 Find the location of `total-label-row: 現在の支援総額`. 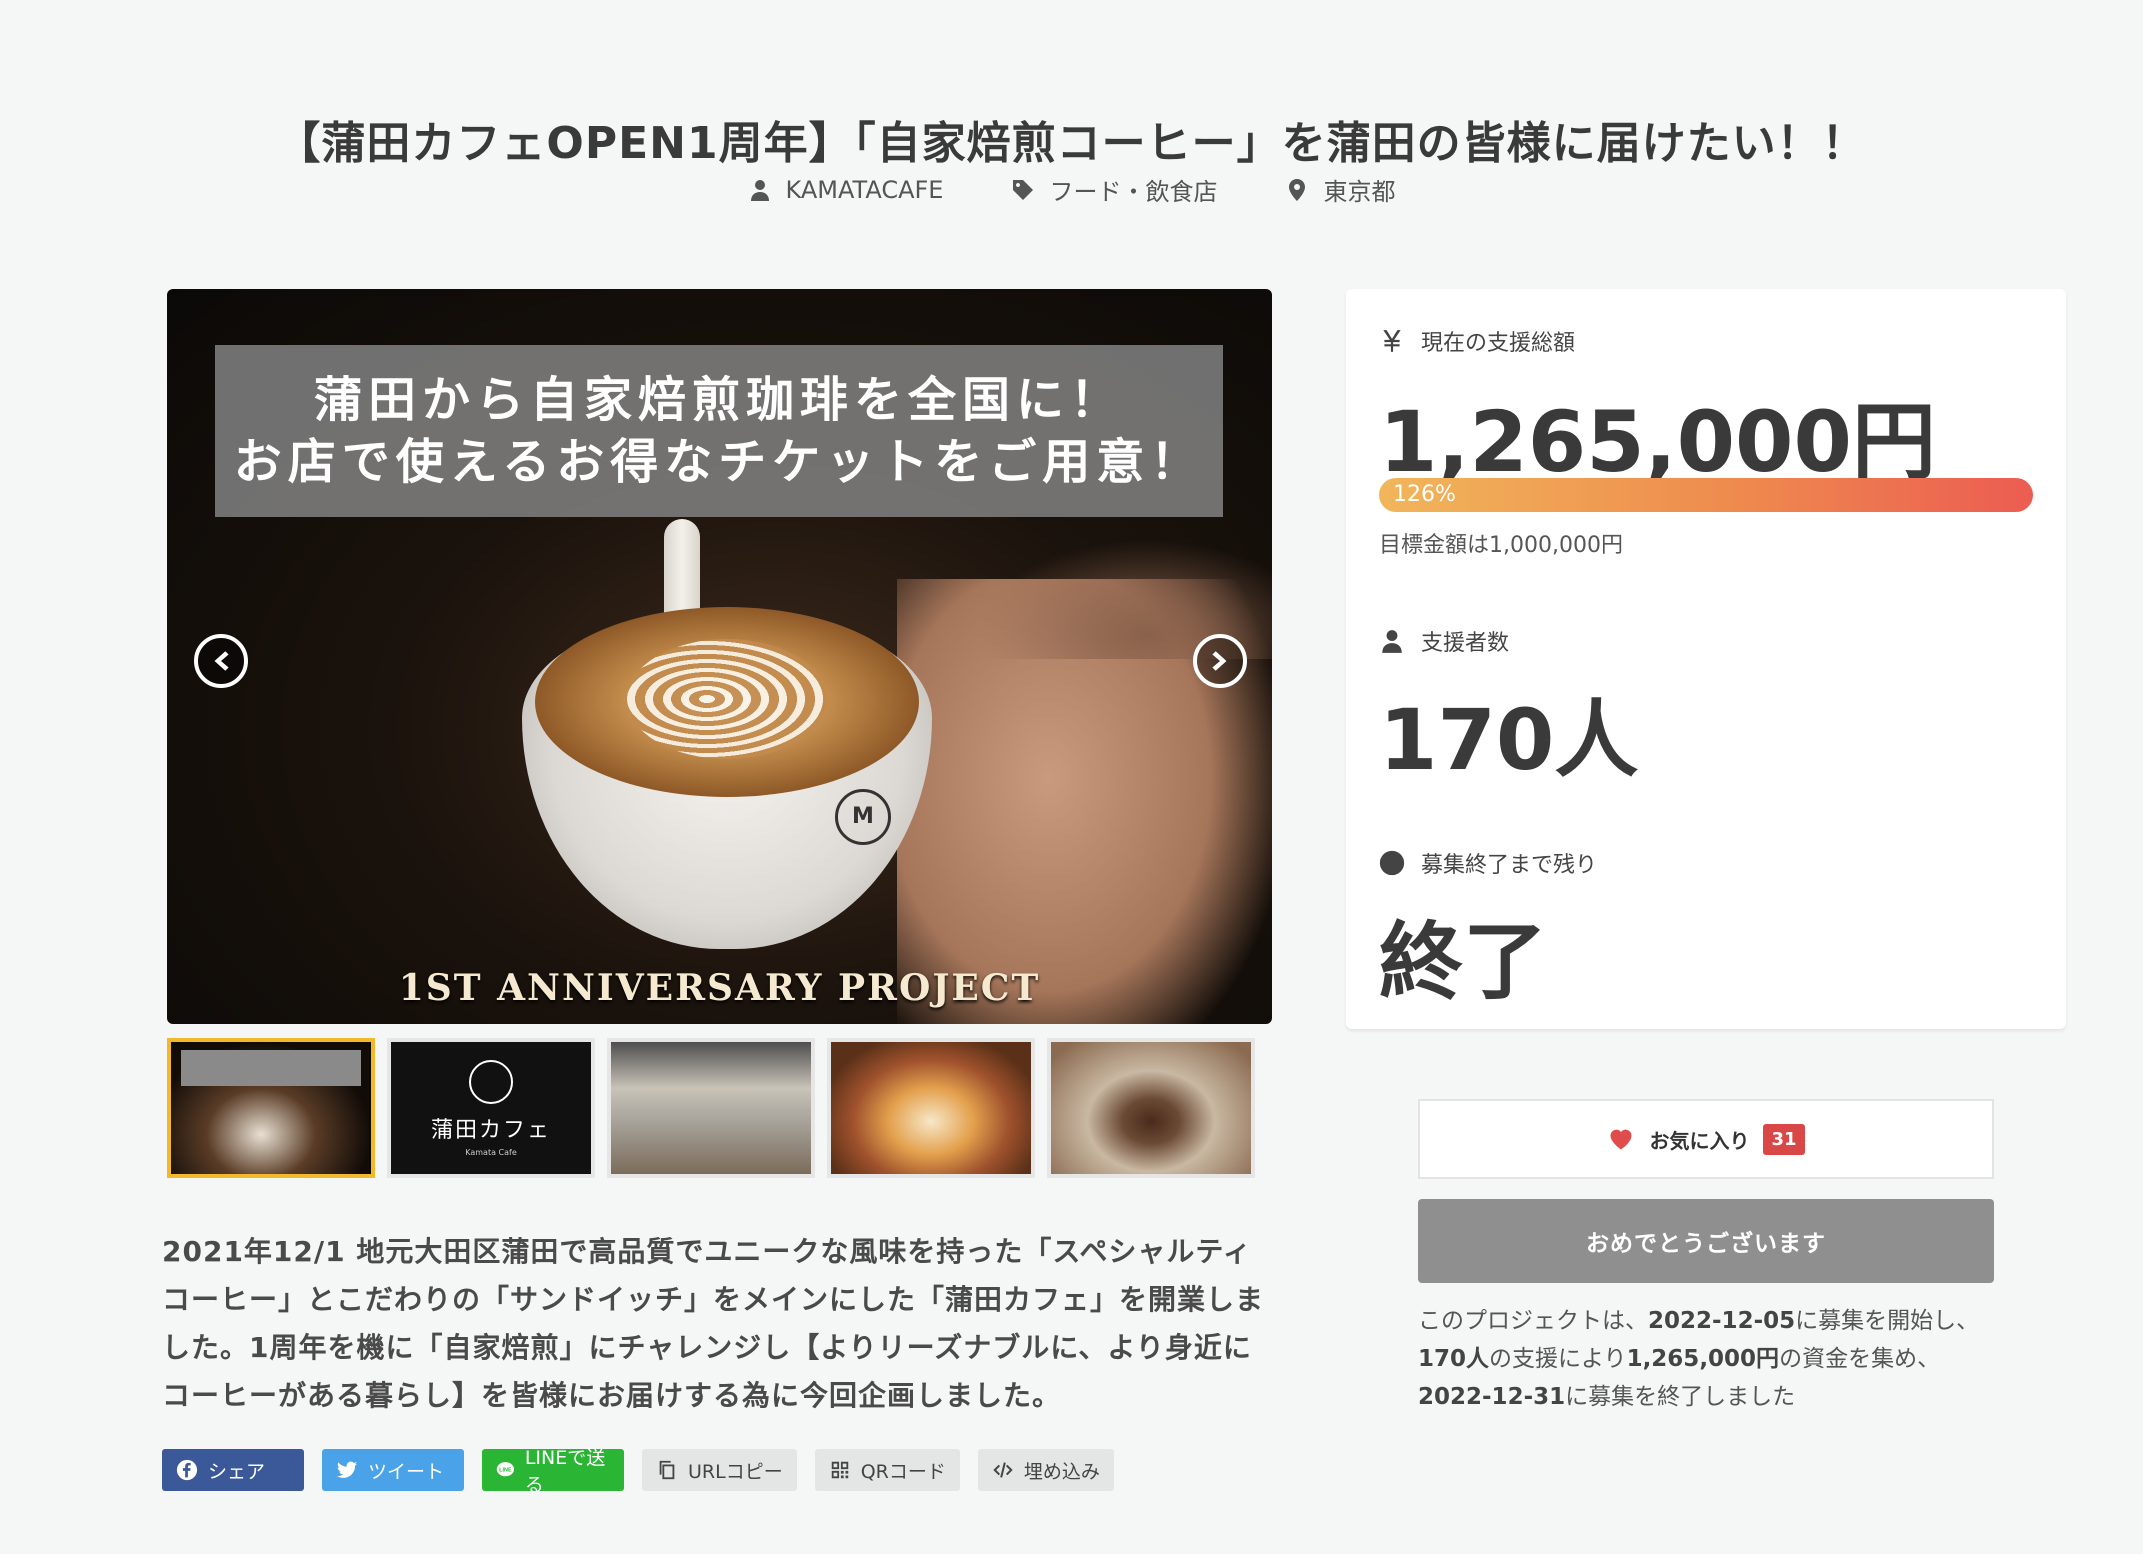

total-label-row: 現在の支援総額 is located at coordinates (1477, 341).